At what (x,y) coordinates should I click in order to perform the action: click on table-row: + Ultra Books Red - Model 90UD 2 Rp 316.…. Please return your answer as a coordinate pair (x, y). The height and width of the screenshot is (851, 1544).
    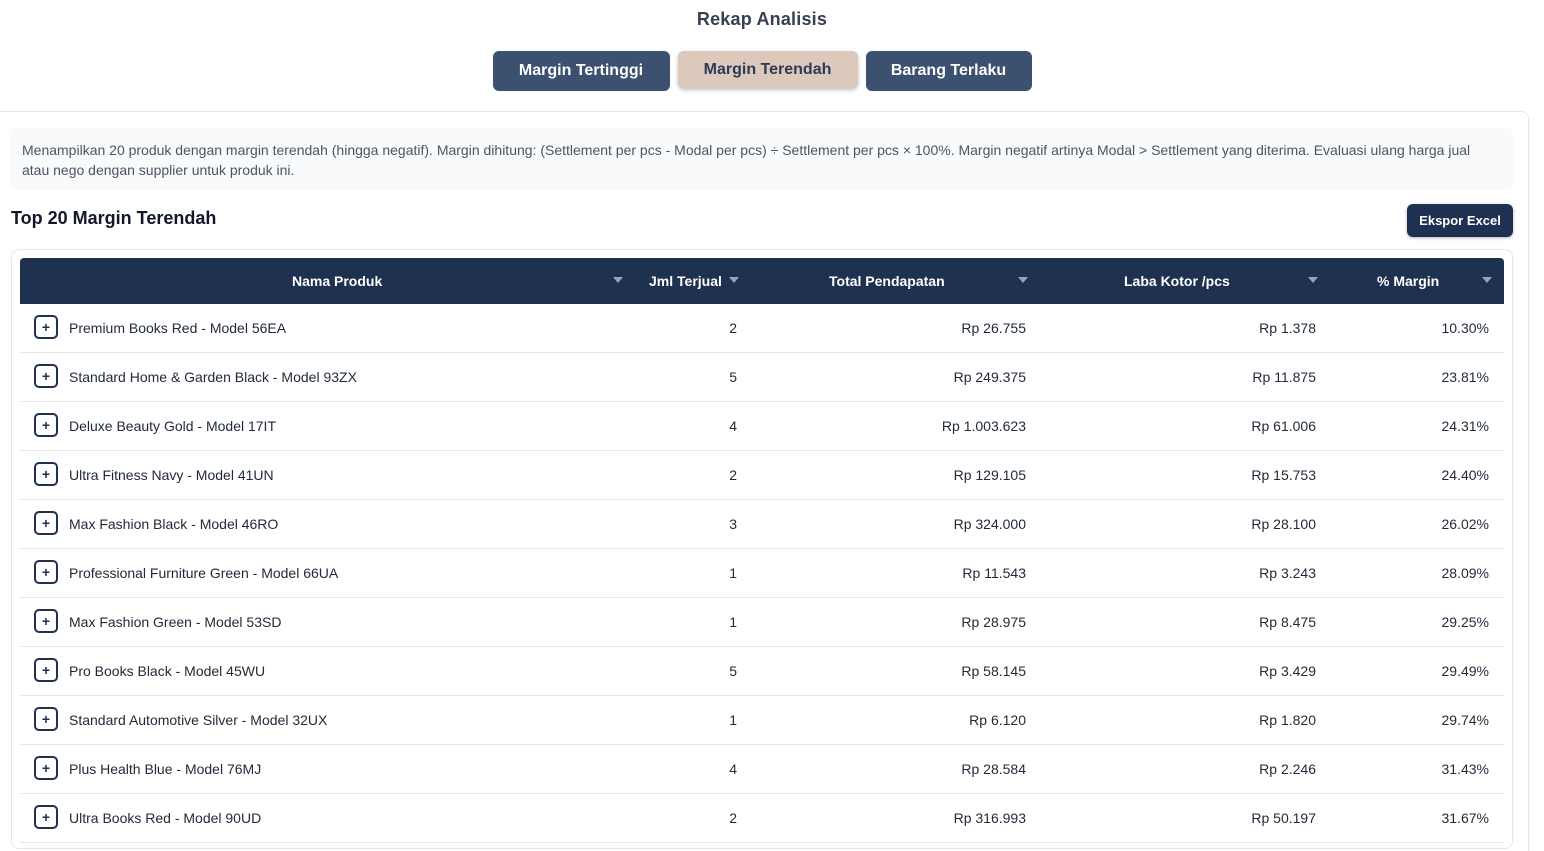
    Looking at the image, I should click on (762, 818).